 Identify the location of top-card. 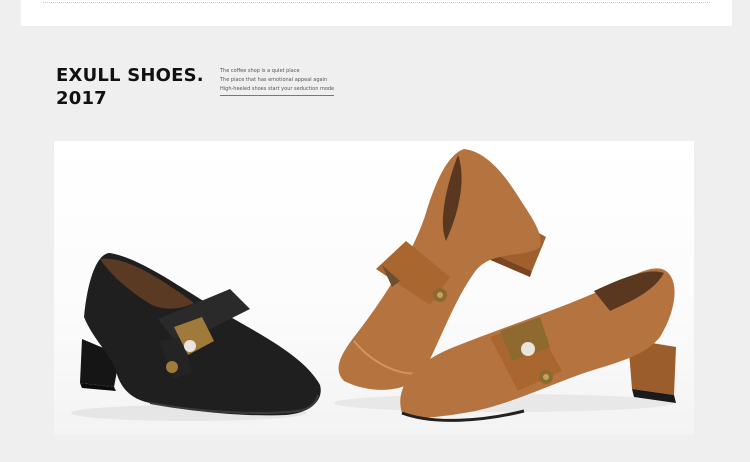
(376, 13).